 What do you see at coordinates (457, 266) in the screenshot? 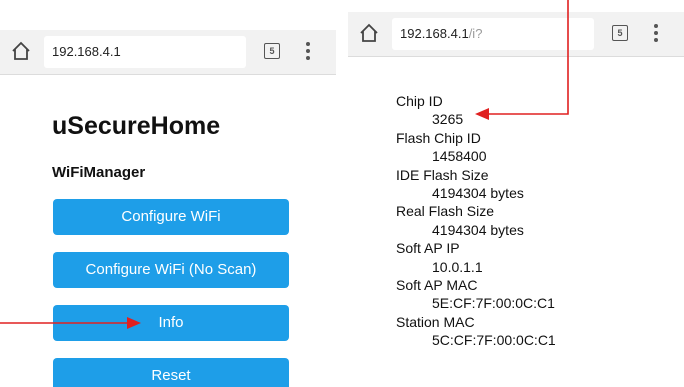
I see `info-value: 10.0.1.1` at bounding box center [457, 266].